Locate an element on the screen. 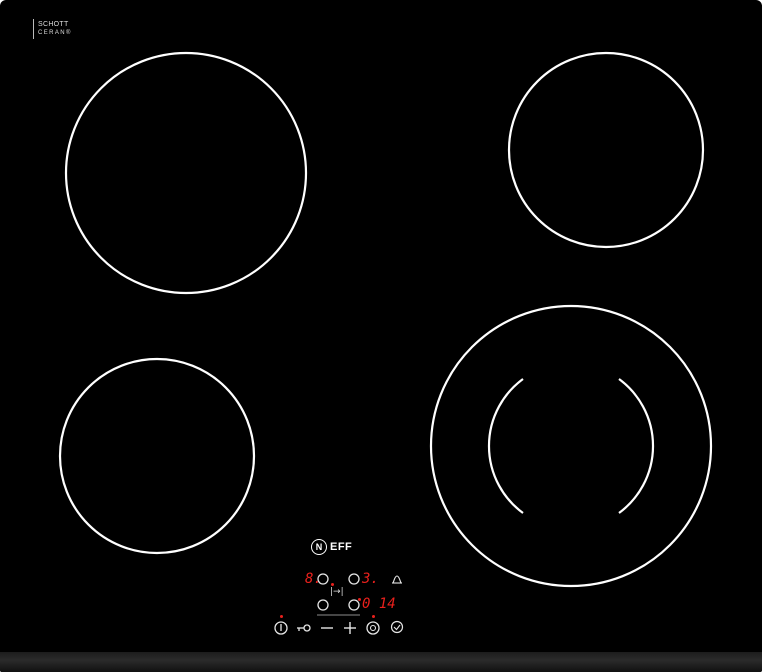 The height and width of the screenshot is (672, 762). rear-left-zone is located at coordinates (157, 456).